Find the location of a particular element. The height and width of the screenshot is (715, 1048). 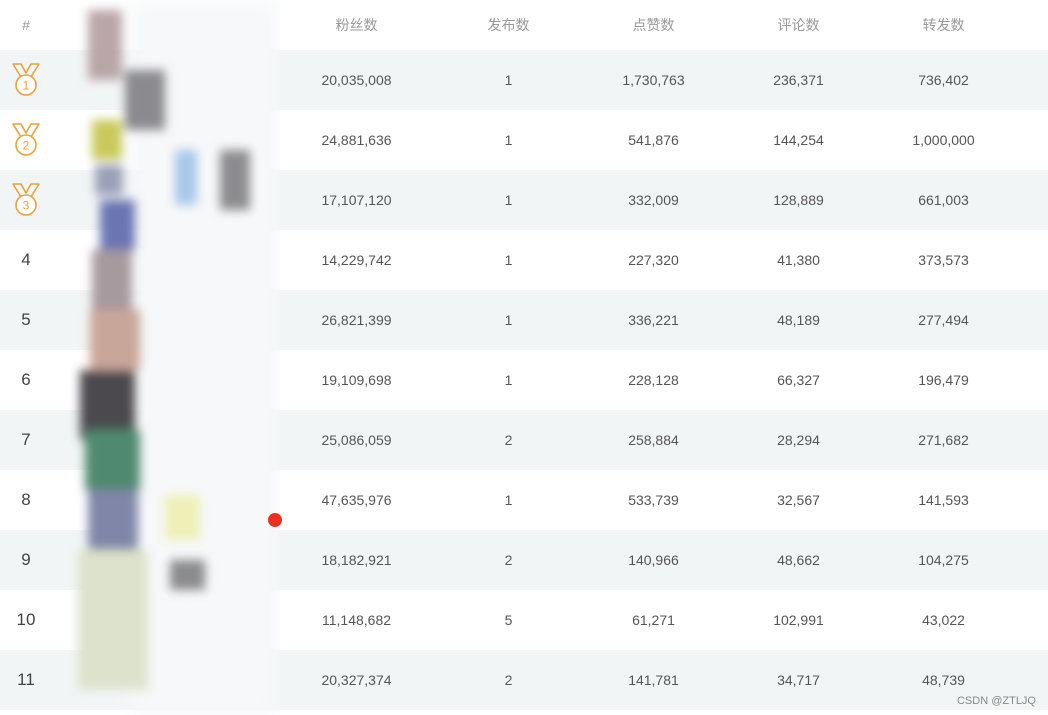

shares-cell: 196,479 is located at coordinates (943, 380).